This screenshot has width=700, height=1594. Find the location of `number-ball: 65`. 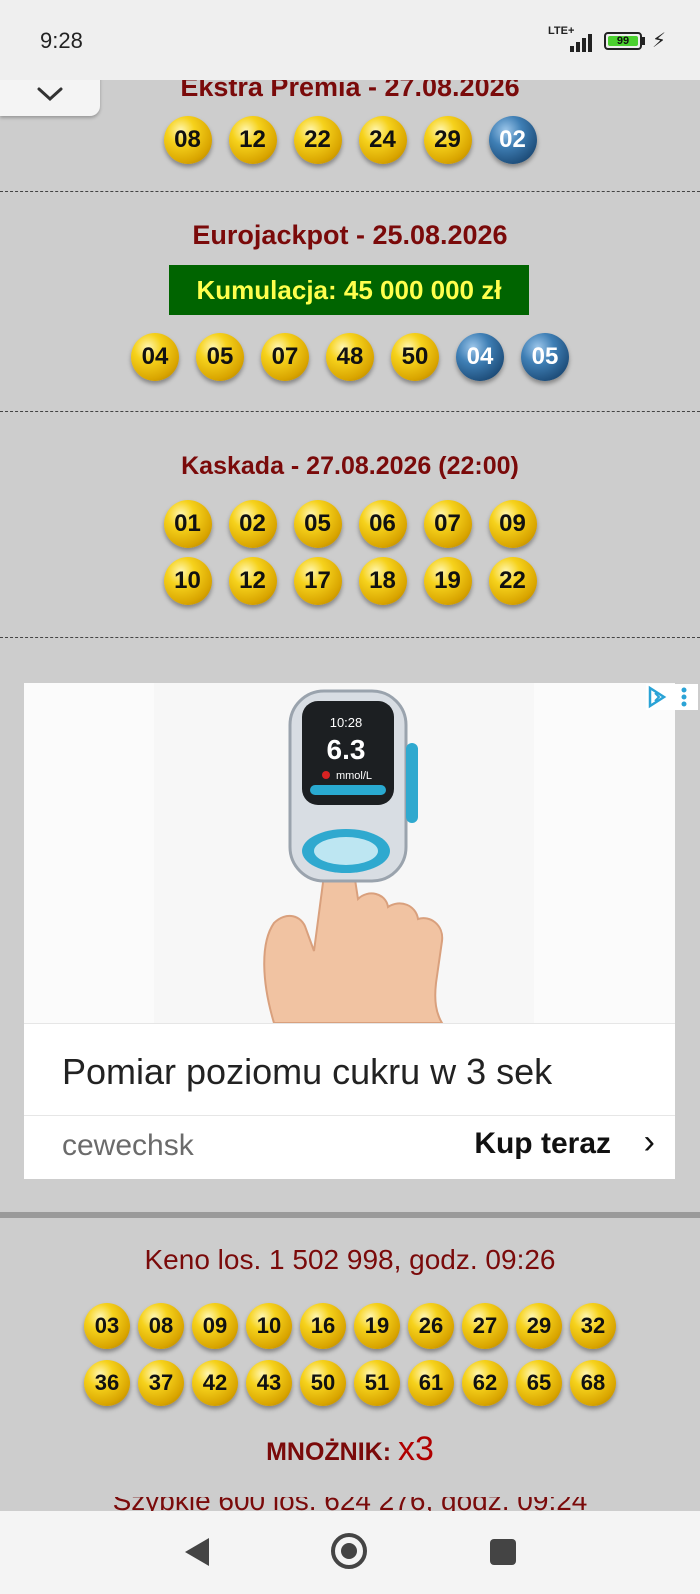

number-ball: 65 is located at coordinates (539, 1383).